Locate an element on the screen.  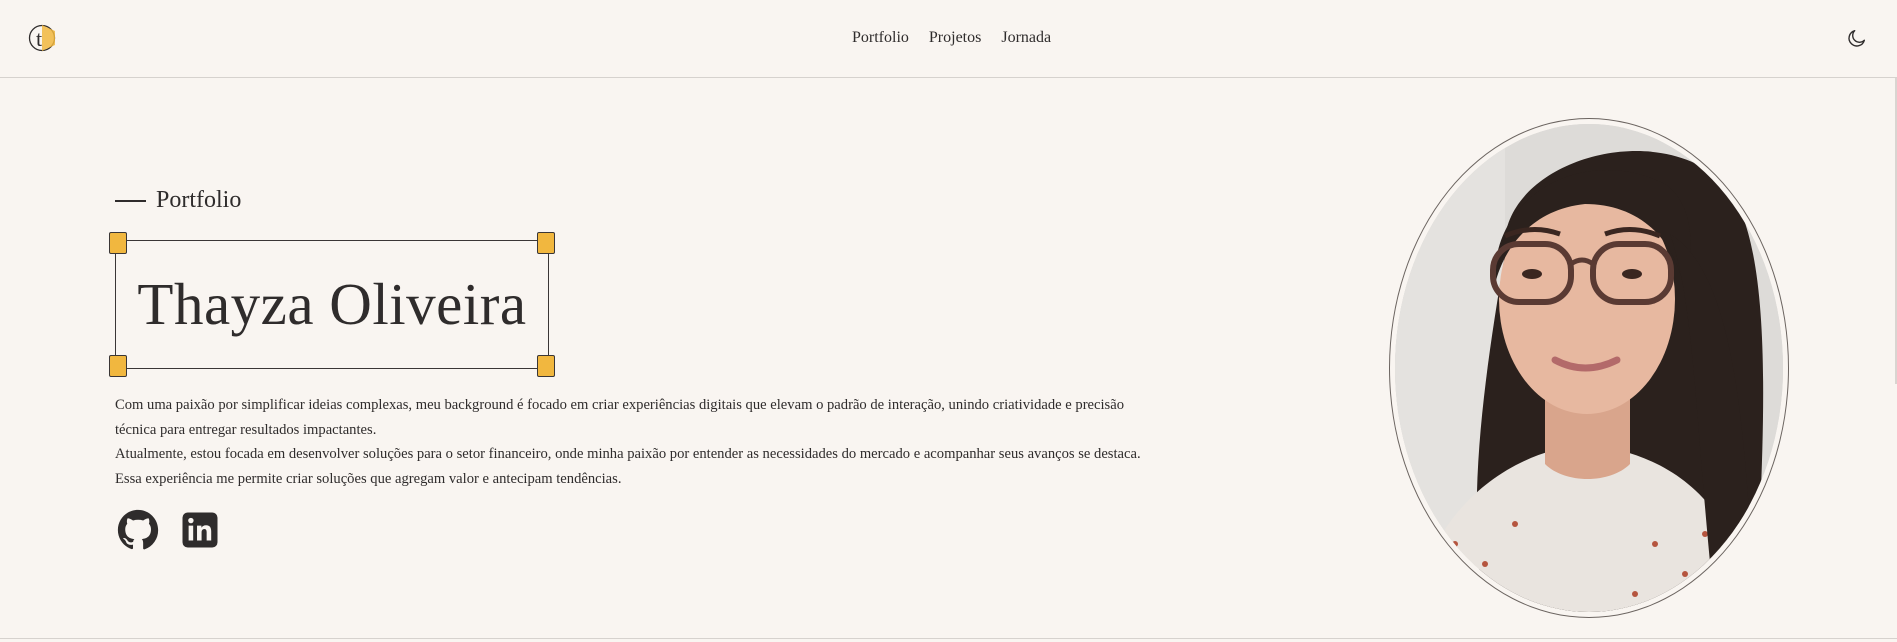
nav-portfolio: Portfolio is located at coordinates (880, 38).